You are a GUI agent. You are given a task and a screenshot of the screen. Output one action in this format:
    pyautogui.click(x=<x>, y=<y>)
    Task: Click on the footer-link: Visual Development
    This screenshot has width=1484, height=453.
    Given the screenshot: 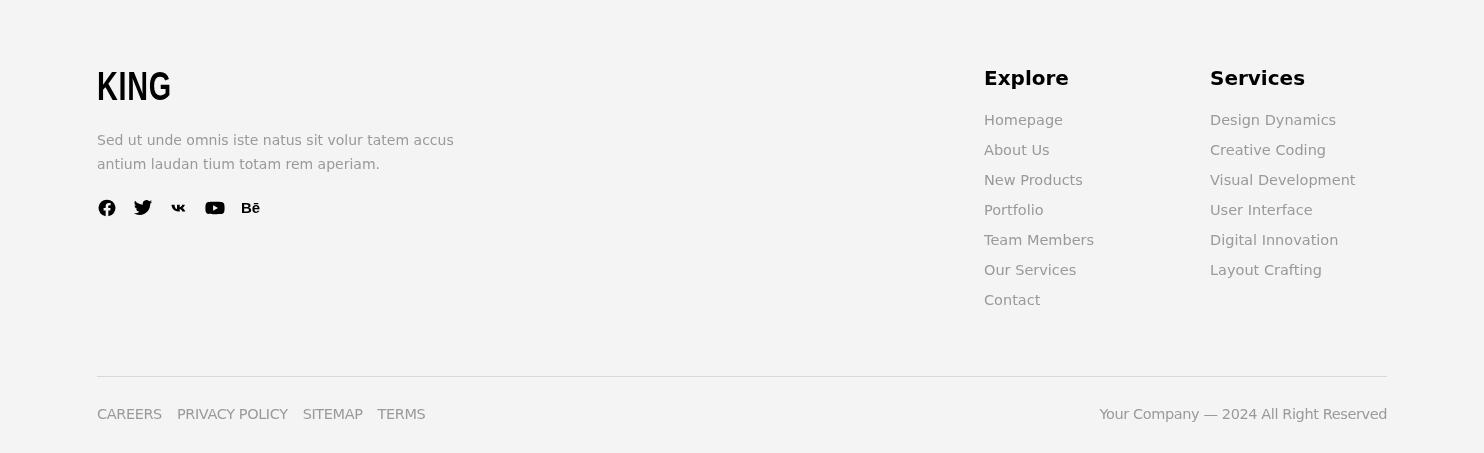 What is the action you would take?
    pyautogui.click(x=1283, y=180)
    